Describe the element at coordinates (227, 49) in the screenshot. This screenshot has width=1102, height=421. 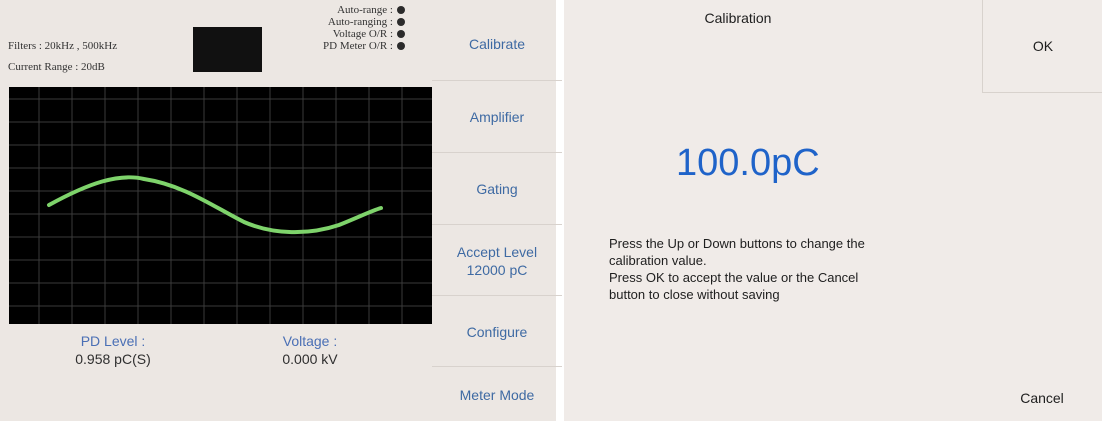
I see `display-box` at that location.